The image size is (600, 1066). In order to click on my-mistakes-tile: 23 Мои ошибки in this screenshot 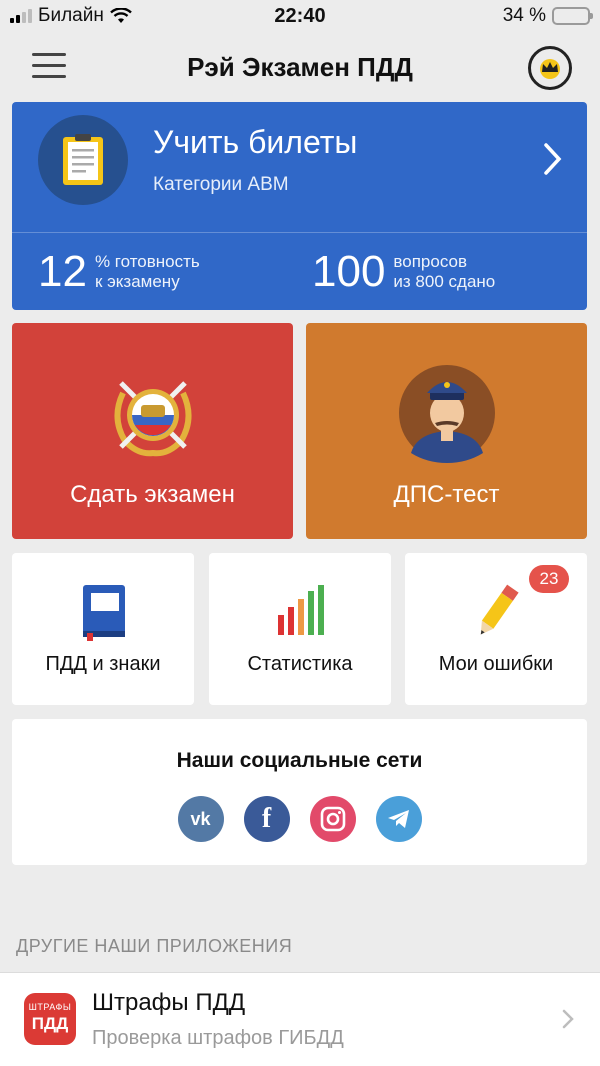, I will do `click(496, 629)`.